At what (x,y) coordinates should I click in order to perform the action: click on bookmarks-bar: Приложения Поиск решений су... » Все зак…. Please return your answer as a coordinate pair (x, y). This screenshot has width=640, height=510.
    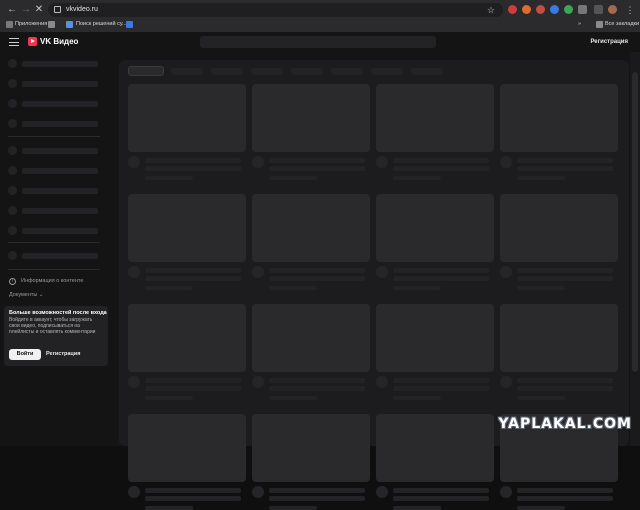
    Looking at the image, I should click on (320, 25).